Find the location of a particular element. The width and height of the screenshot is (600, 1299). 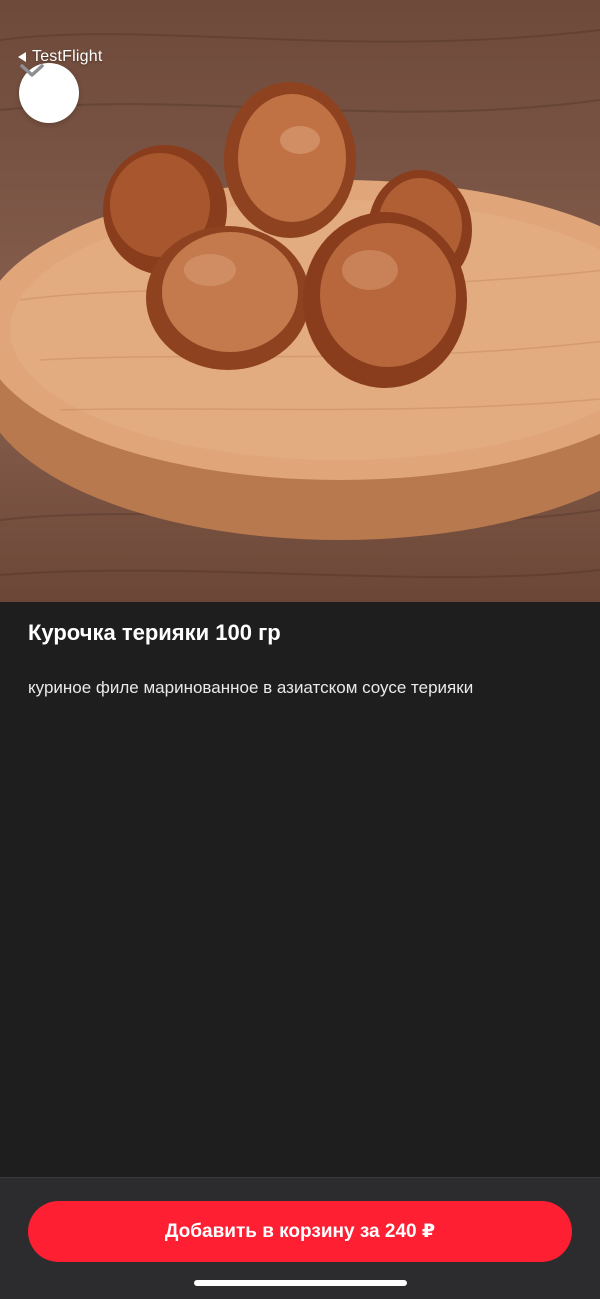

home-indicator is located at coordinates (300, 1283).